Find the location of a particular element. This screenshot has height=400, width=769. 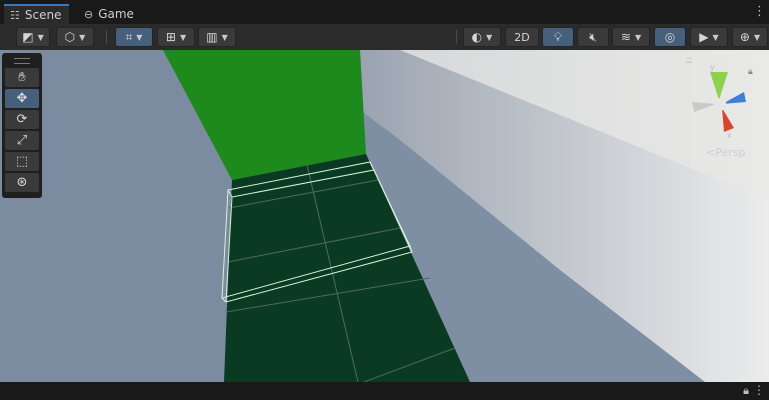

gamepad-icon: ⊖ is located at coordinates (89, 14).